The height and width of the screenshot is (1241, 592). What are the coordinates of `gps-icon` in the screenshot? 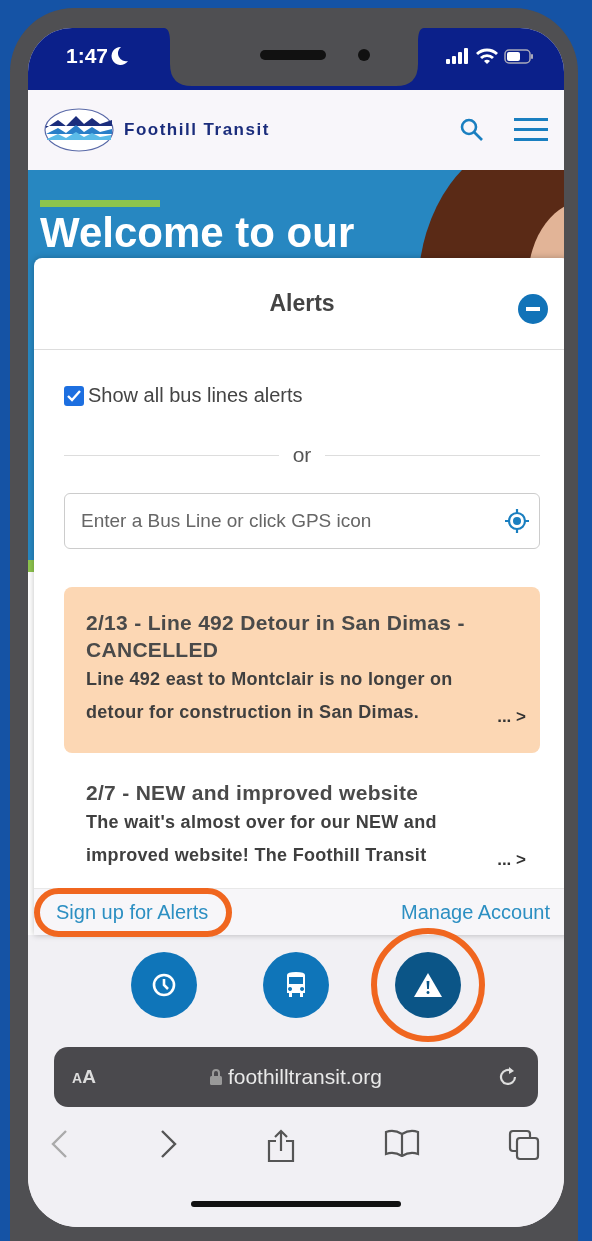 It's located at (517, 521).